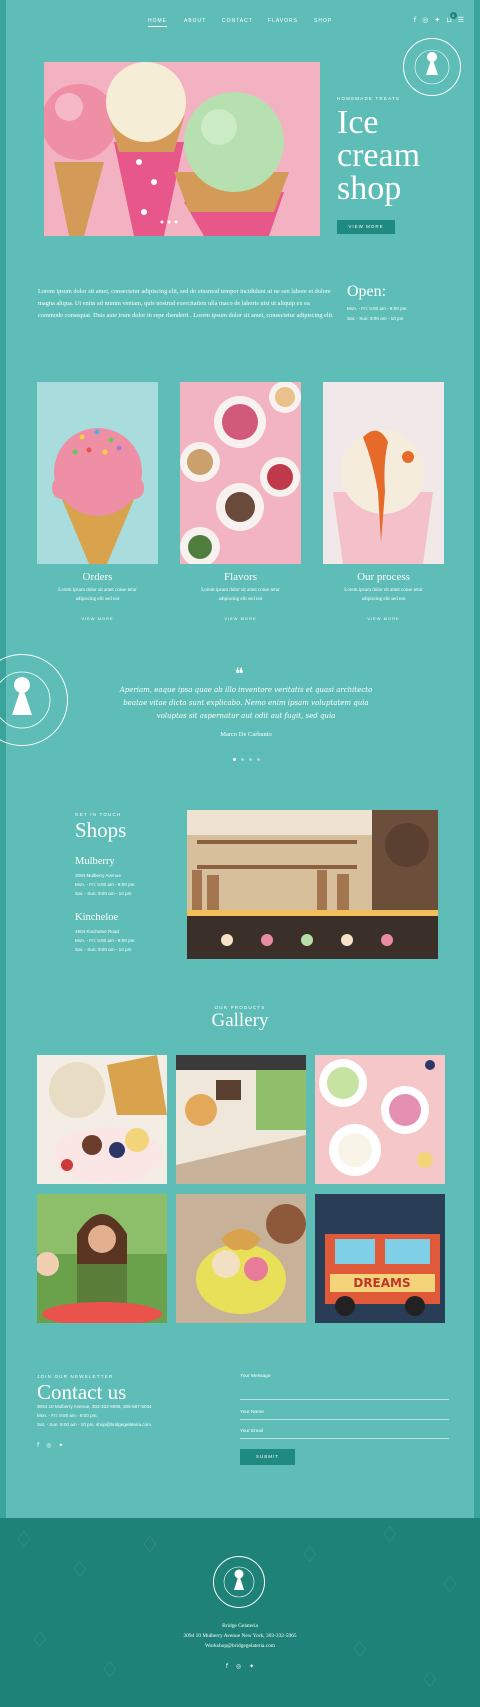 This screenshot has height=1707, width=480. Describe the element at coordinates (375, 318) in the screenshot. I see `open-hours-weekend: Sat. - Sun: 9:00 am - 10 pm` at that location.